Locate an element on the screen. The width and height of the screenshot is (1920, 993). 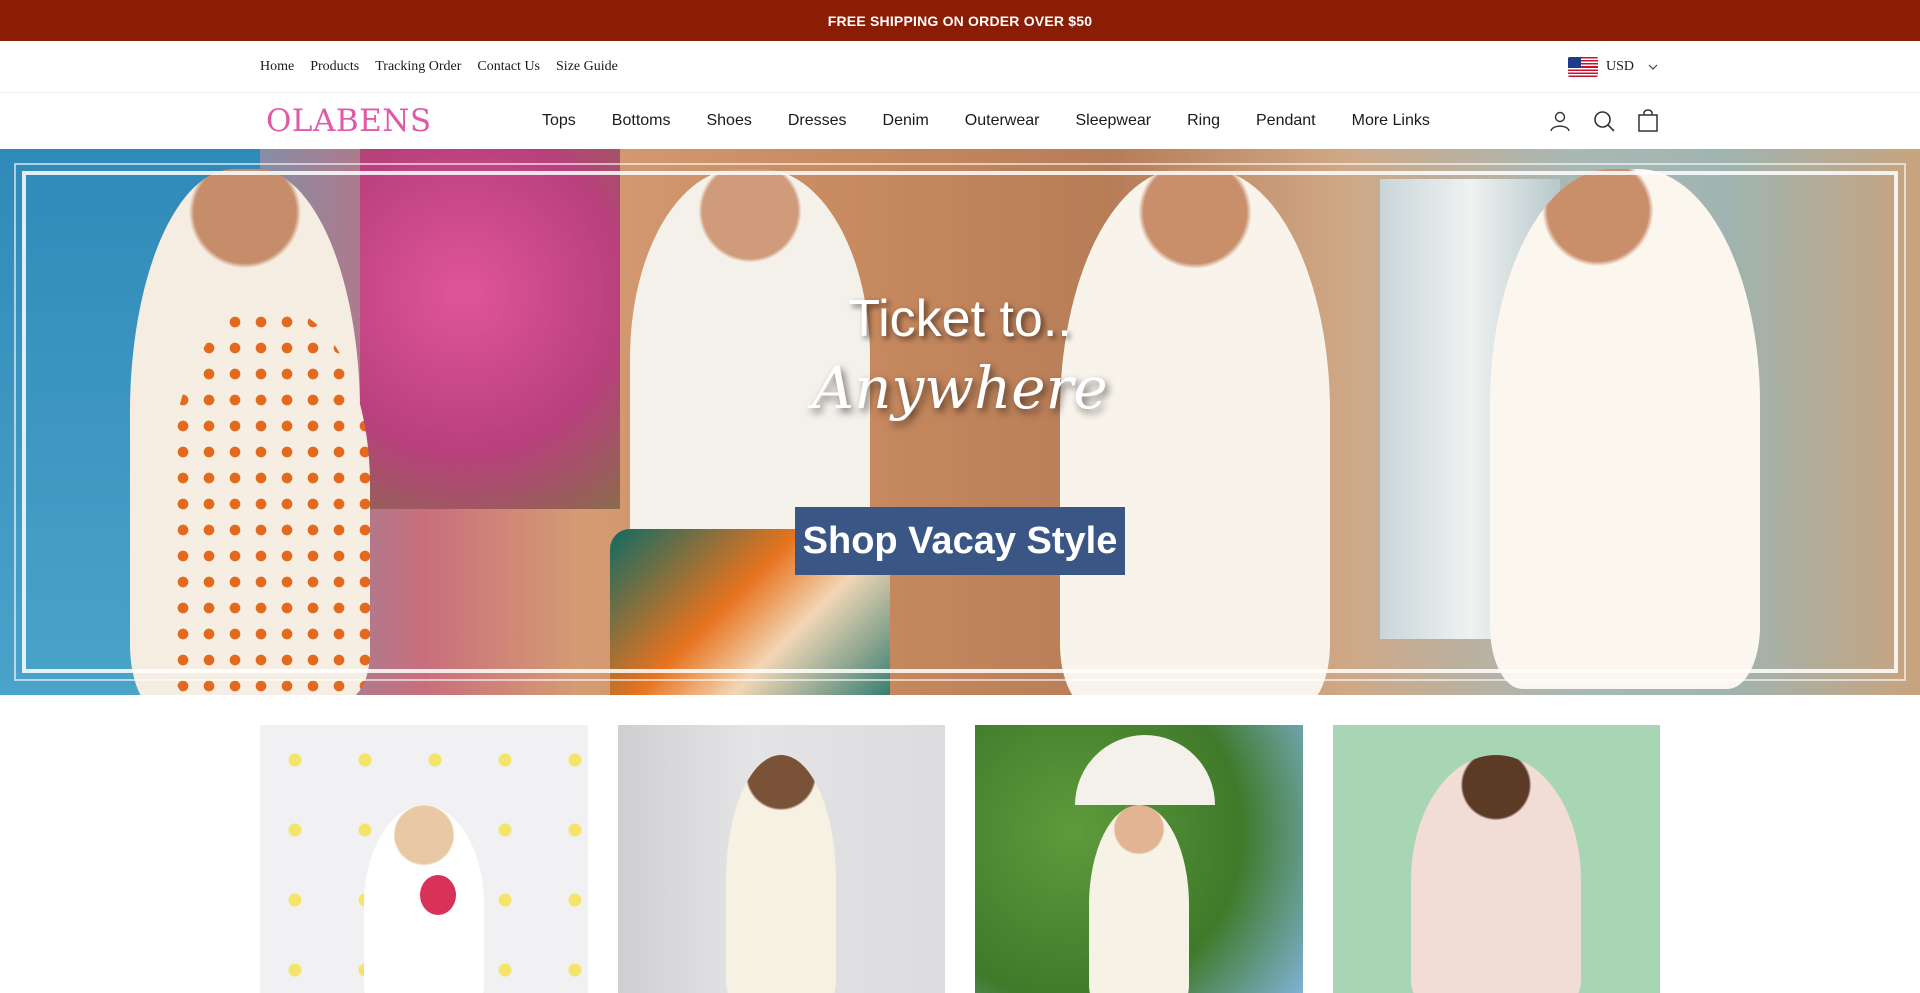
cart-icon is located at coordinates (1648, 121).